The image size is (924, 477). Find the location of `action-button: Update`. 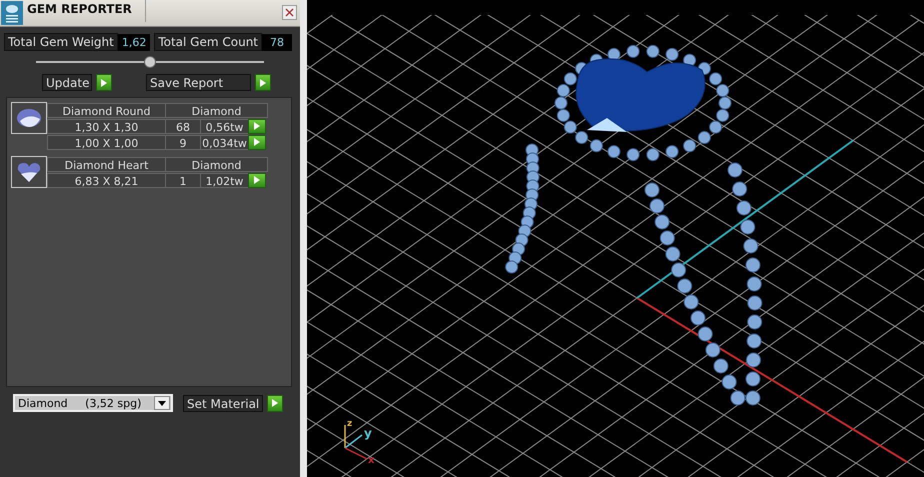

action-button: Update is located at coordinates (67, 82).